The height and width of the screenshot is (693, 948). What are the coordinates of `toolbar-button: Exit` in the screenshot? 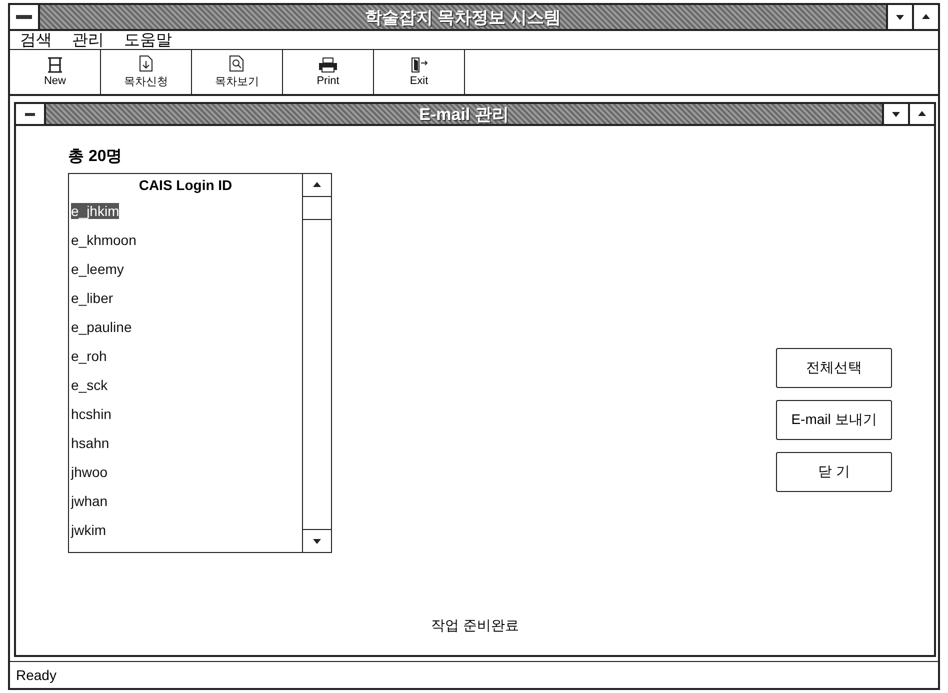 It's located at (419, 72).